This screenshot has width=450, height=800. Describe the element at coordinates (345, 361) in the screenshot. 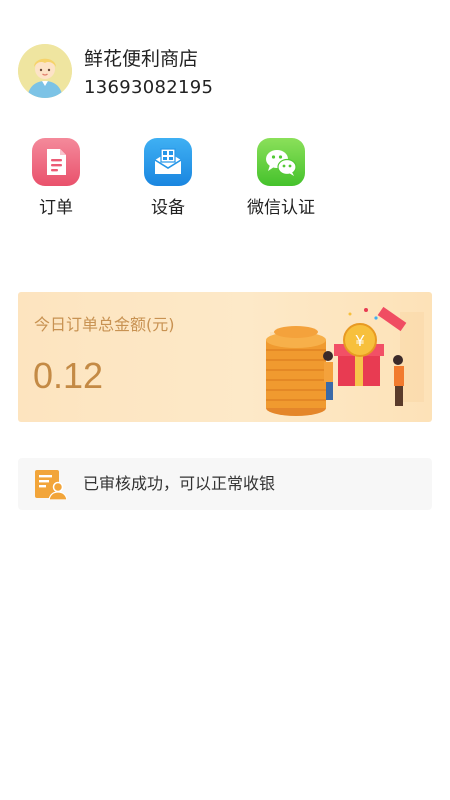

I see `coins-giftbox-illustration: ¥` at that location.